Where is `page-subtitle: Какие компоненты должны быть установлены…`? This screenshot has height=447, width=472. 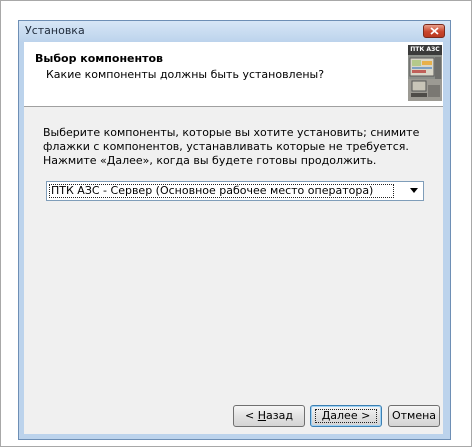
page-subtitle: Какие компоненты должны быть установлены… is located at coordinates (185, 74).